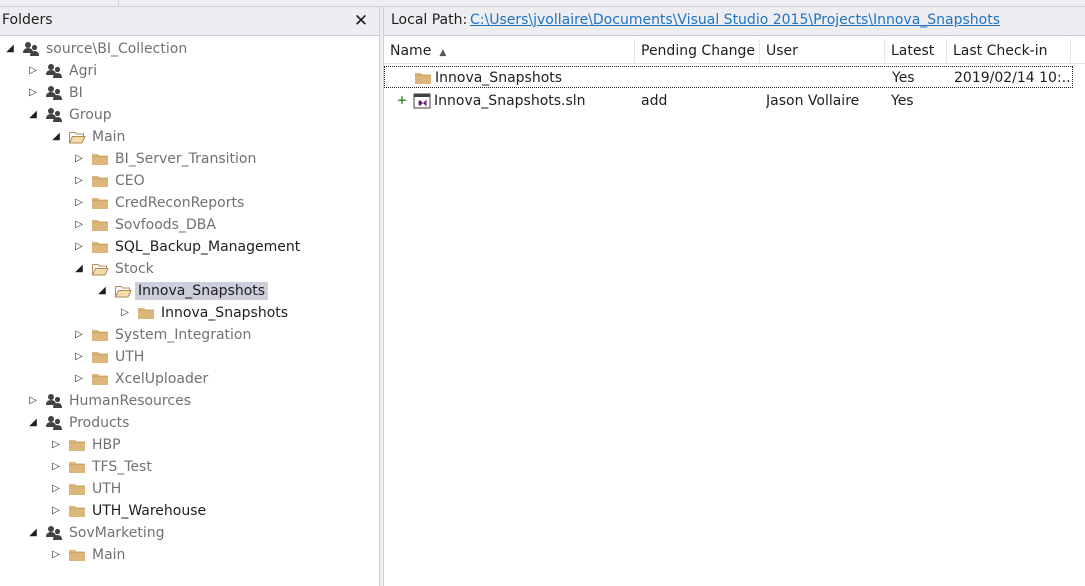  What do you see at coordinates (189, 115) in the screenshot?
I see `tree-node: ◢ Group` at bounding box center [189, 115].